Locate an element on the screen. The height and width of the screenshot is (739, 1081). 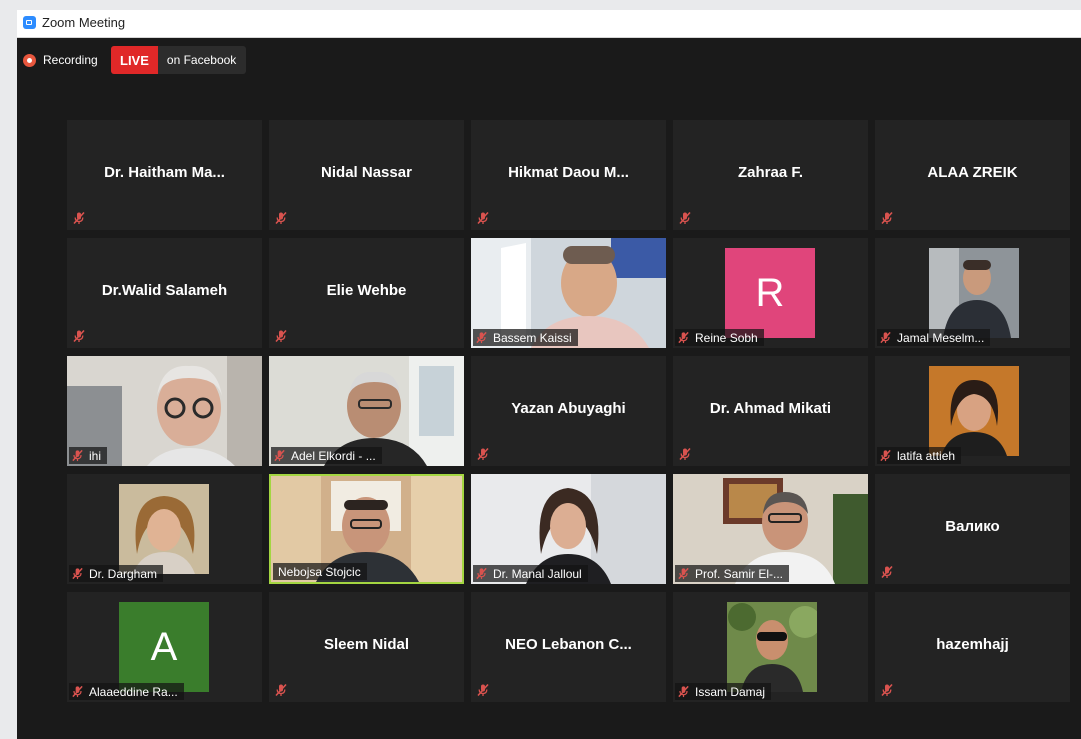
participant-tile: Dr. Manal Jalloul is located at coordinates (568, 529).